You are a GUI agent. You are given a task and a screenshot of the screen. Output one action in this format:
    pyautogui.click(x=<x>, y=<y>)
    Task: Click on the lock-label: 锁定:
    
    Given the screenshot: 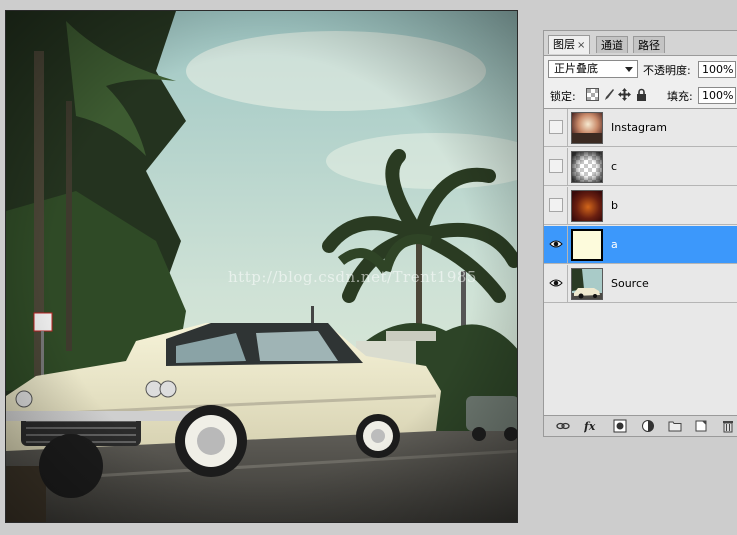 What is the action you would take?
    pyautogui.click(x=563, y=96)
    